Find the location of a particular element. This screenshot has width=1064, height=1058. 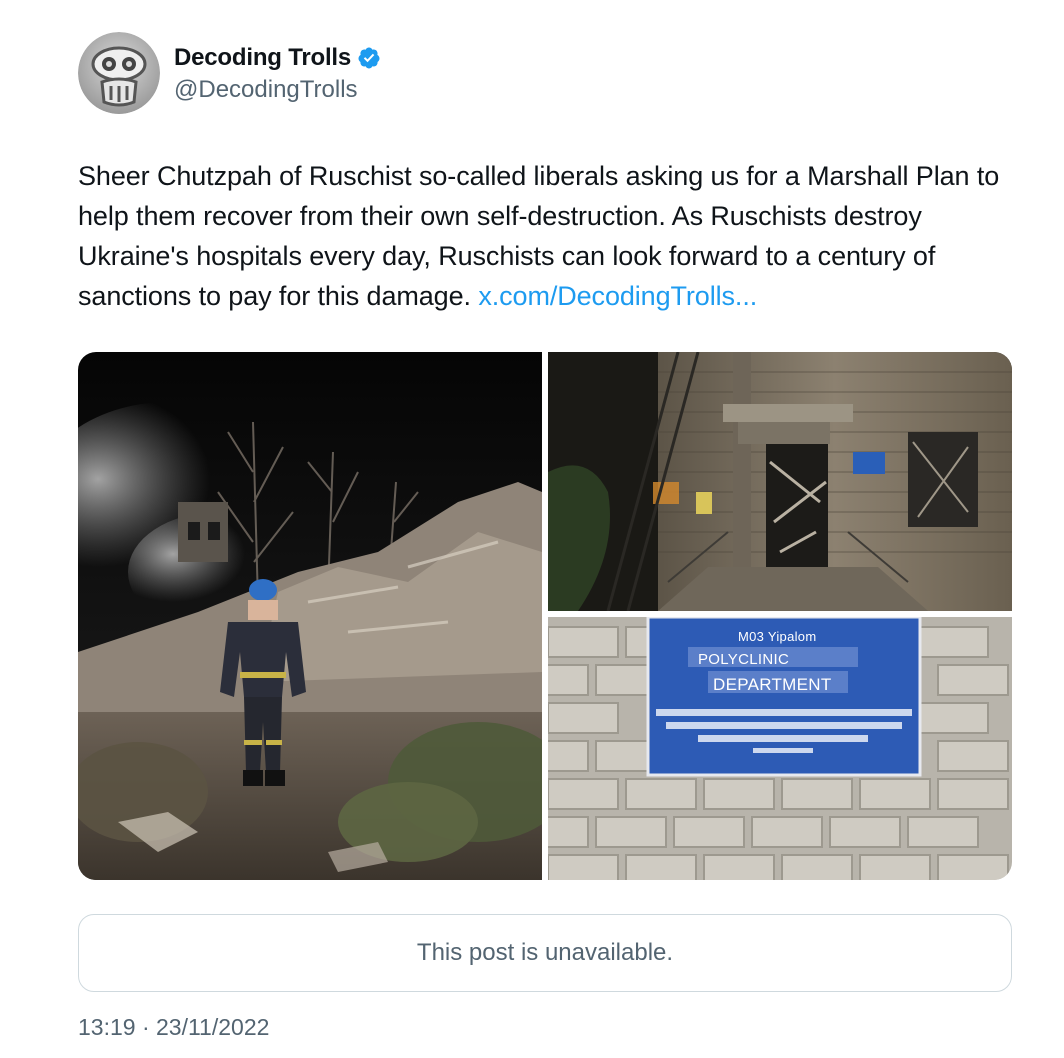

troll-mask-icon is located at coordinates (119, 73).